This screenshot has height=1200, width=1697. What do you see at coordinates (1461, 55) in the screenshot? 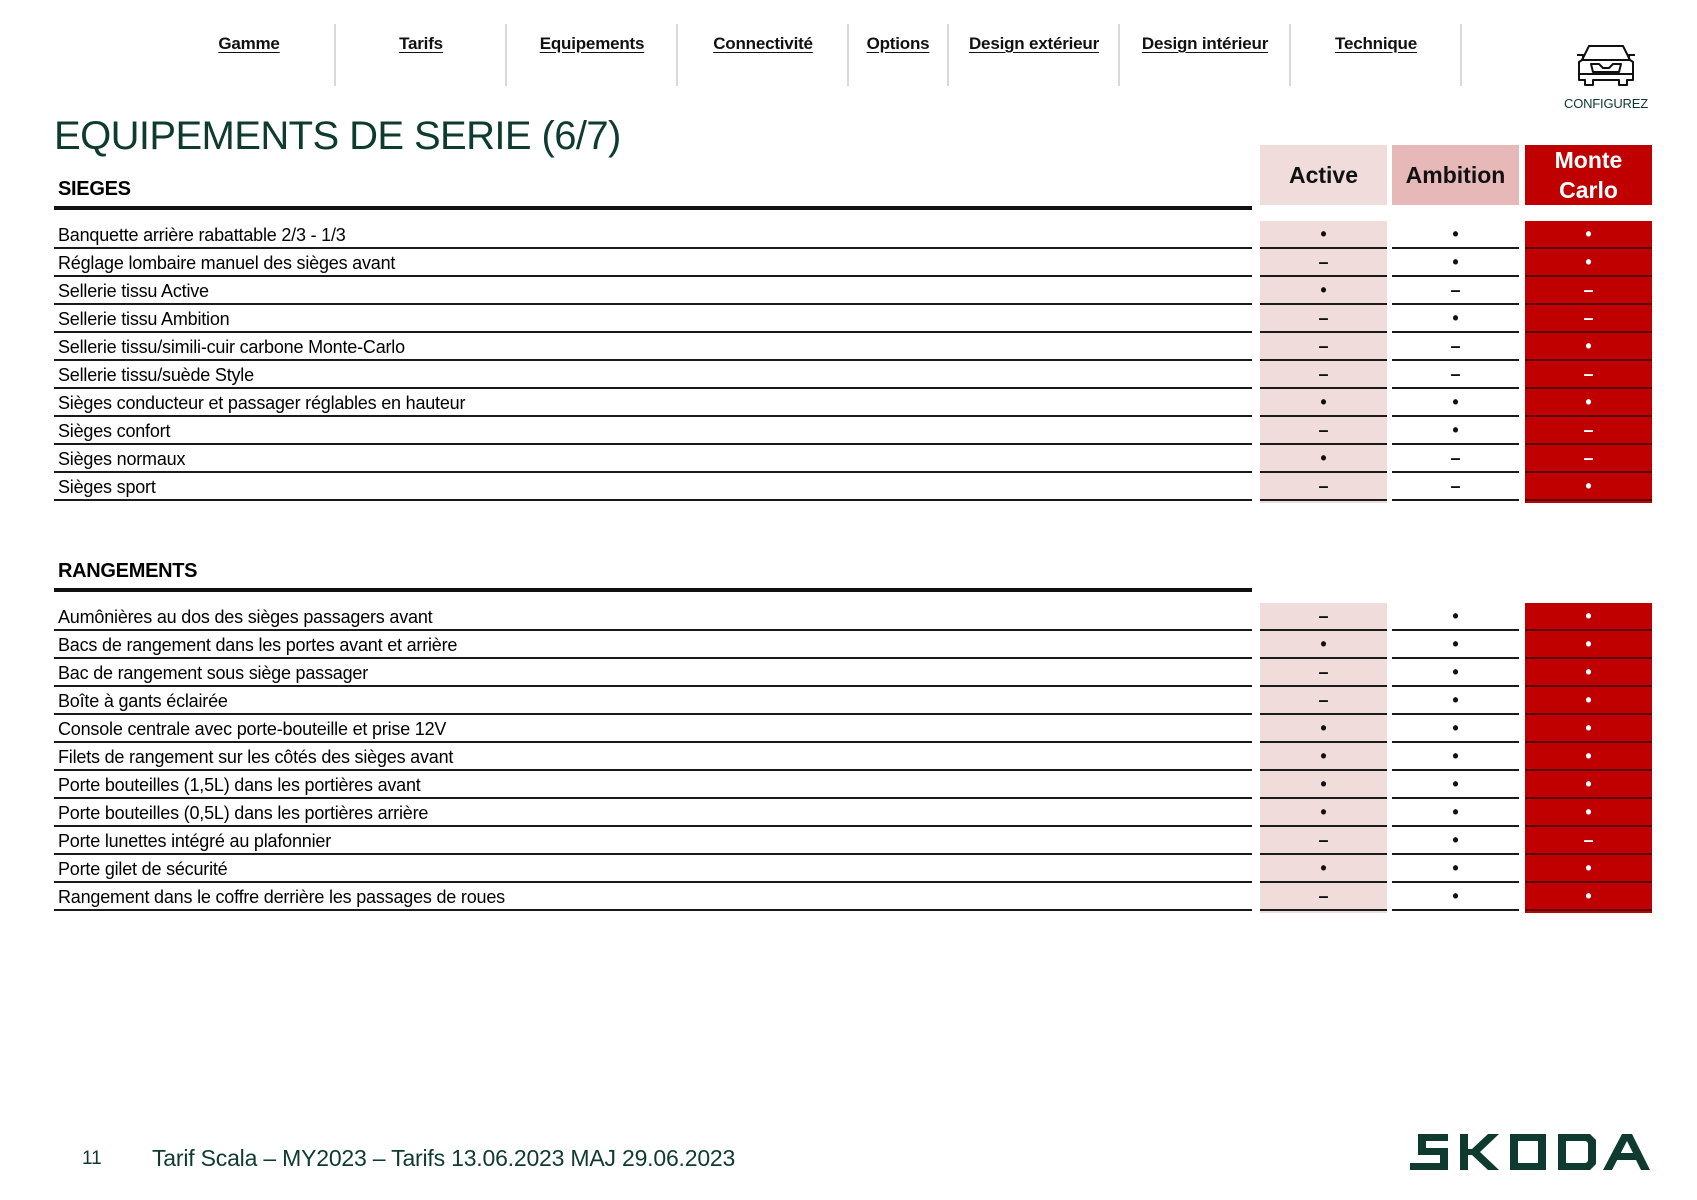
I see `nav-separator` at bounding box center [1461, 55].